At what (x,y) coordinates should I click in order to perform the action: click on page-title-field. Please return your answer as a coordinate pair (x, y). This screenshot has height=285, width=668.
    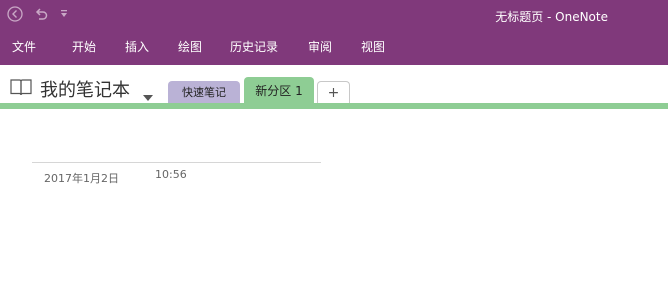
    Looking at the image, I should click on (176, 162).